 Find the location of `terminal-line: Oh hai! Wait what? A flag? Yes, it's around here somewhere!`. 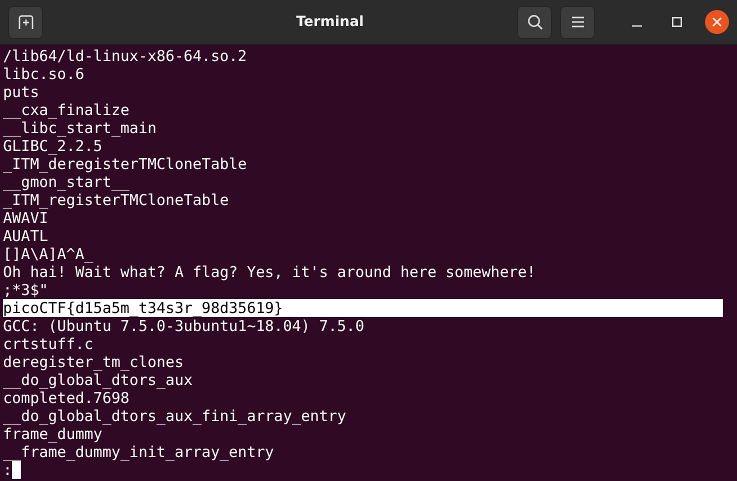

terminal-line: Oh hai! Wait what? A flag? Yes, it's around here somewhere! is located at coordinates (270, 272).